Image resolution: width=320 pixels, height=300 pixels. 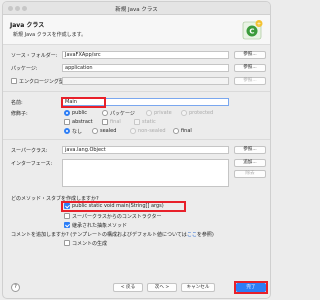 What do you see at coordinates (149, 113) in the screenshot?
I see `private-radio` at bounding box center [149, 113].